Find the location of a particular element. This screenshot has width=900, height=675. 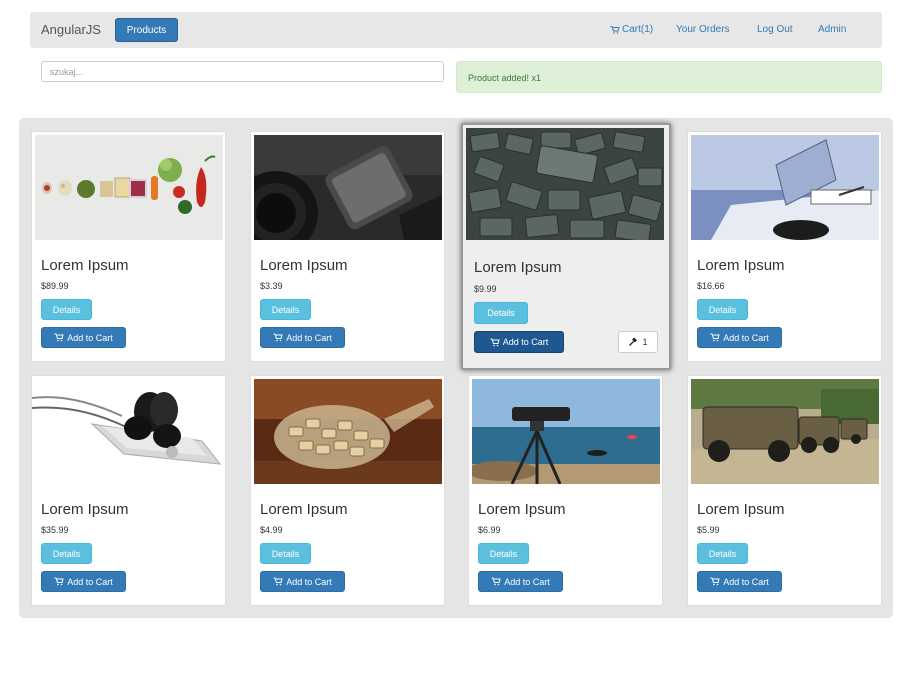

log-out-link: Log Out is located at coordinates (775, 29).